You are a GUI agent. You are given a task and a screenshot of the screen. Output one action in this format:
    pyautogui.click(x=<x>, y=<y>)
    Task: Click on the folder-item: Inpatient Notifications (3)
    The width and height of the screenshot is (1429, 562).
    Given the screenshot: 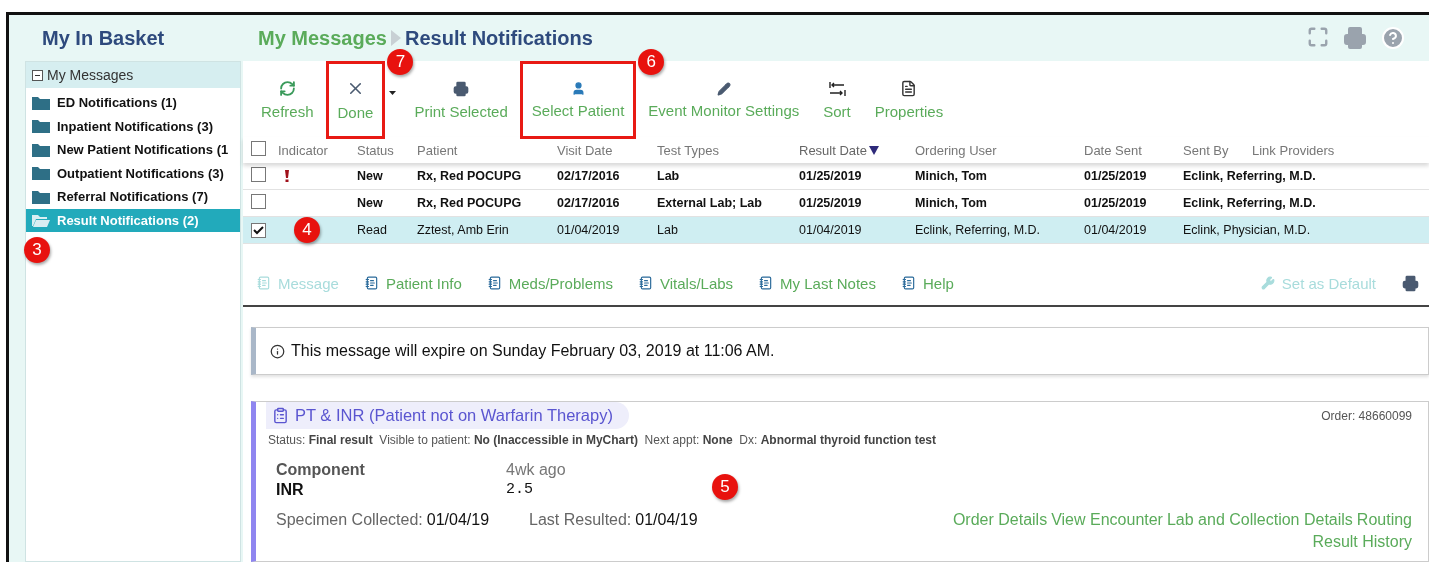 What is the action you would take?
    pyautogui.click(x=133, y=126)
    